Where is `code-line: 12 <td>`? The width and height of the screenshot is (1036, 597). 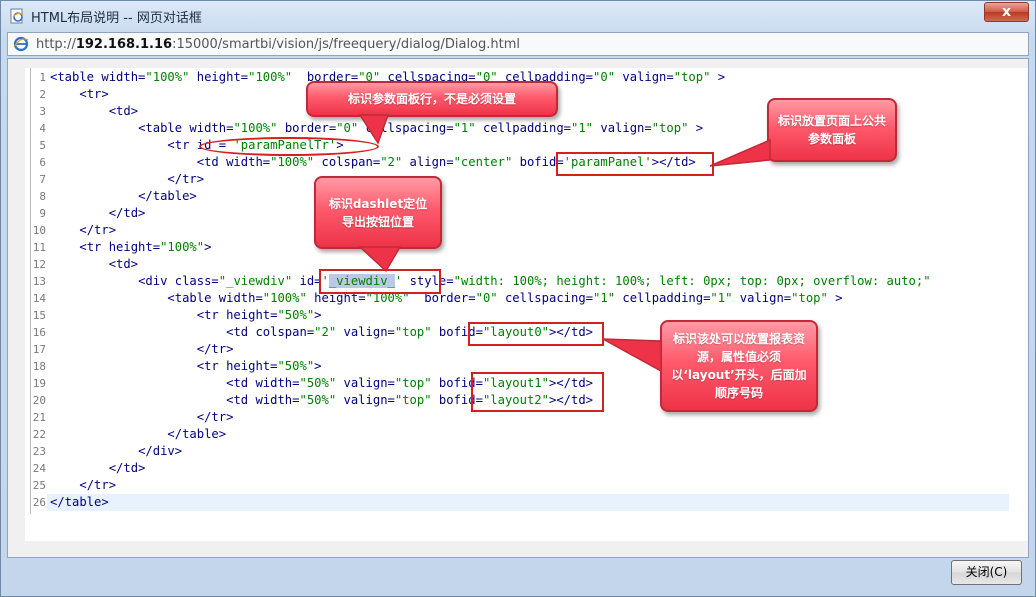
code-line: 12 <td> is located at coordinates (82, 264).